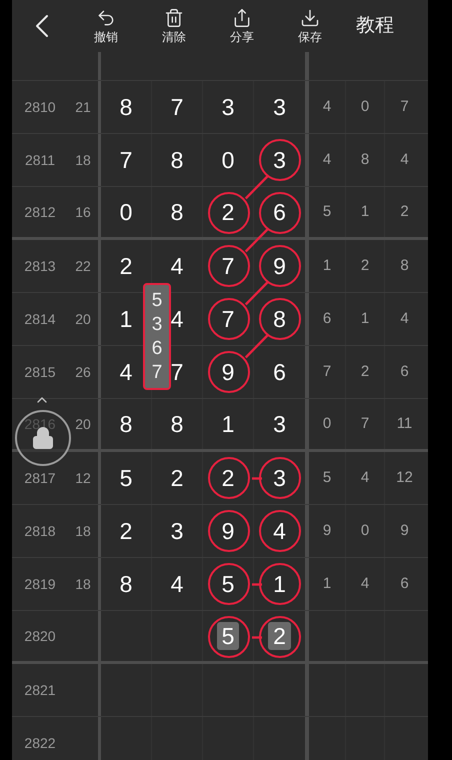 Image resolution: width=452 pixels, height=760 pixels. What do you see at coordinates (242, 18) in the screenshot?
I see `share-icon` at bounding box center [242, 18].